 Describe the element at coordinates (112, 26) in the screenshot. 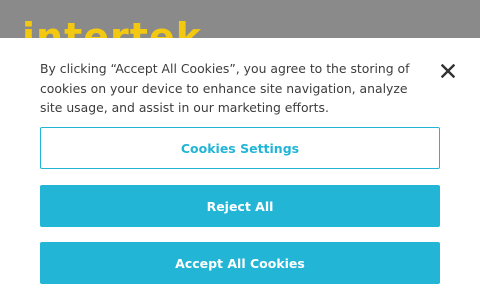

I see `site-logo: intertek` at that location.